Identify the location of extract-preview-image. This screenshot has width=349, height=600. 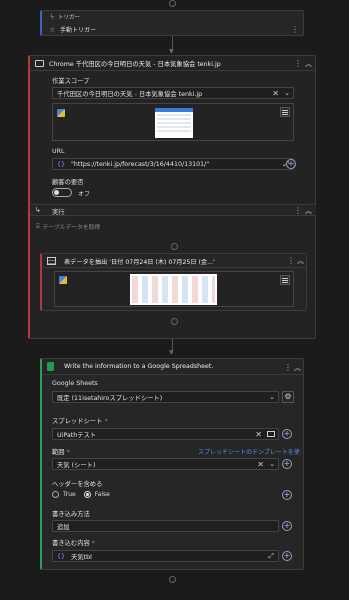
(173, 289).